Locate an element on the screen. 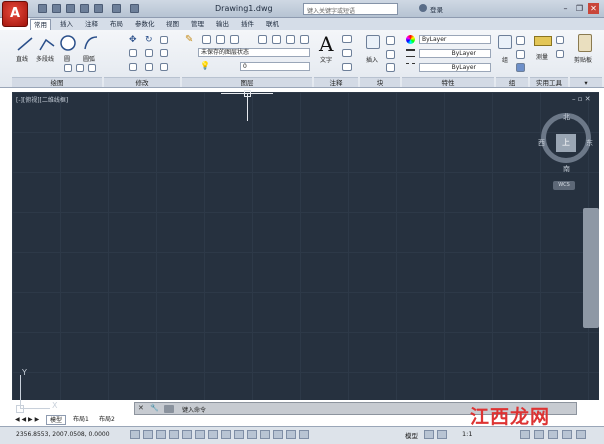 The image size is (604, 444). attribute-icon is located at coordinates (390, 67).